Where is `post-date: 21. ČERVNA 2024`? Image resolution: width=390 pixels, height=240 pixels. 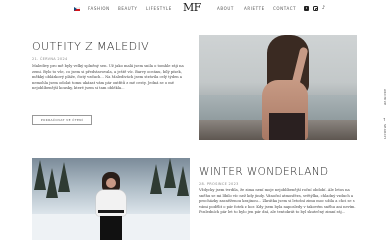 post-date: 21. ČERVNA 2024 is located at coordinates (50, 59).